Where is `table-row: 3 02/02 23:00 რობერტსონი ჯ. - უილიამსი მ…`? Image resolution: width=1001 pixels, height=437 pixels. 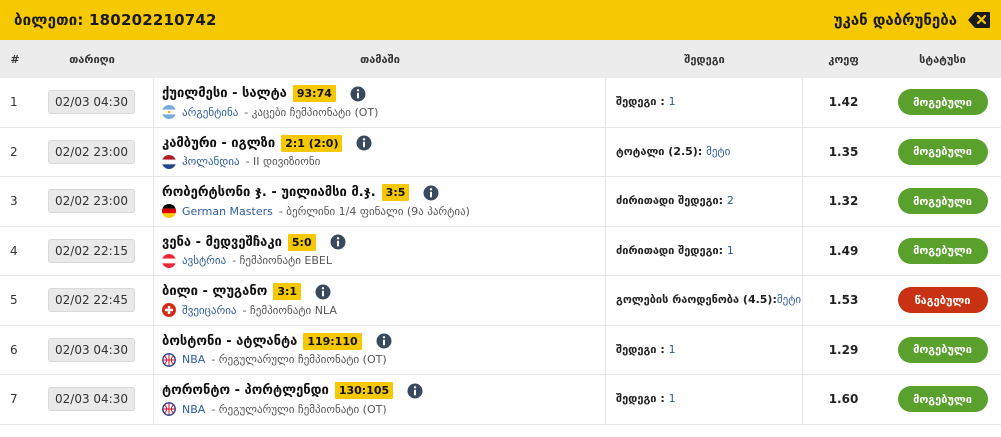 table-row: 3 02/02 23:00 რობერტსონი ჯ. - უილიამსი მ… is located at coordinates (500, 202).